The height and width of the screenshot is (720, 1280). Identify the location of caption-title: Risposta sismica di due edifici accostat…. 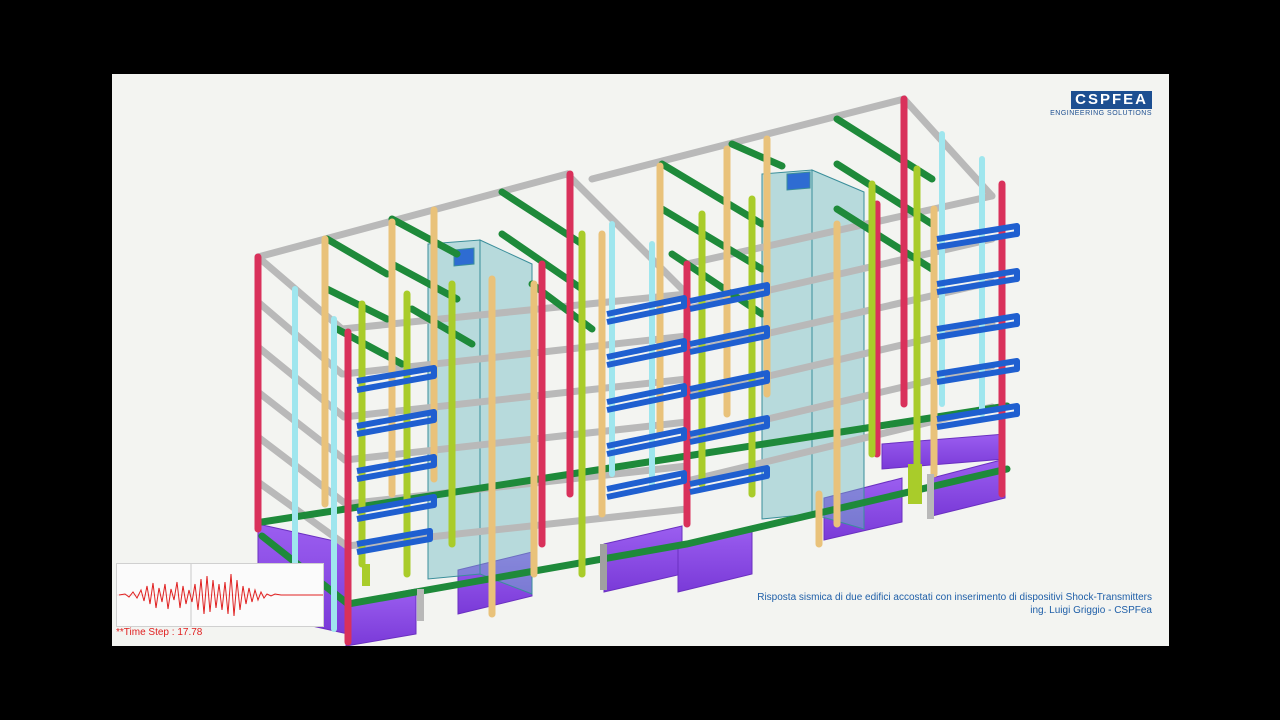
(954, 597).